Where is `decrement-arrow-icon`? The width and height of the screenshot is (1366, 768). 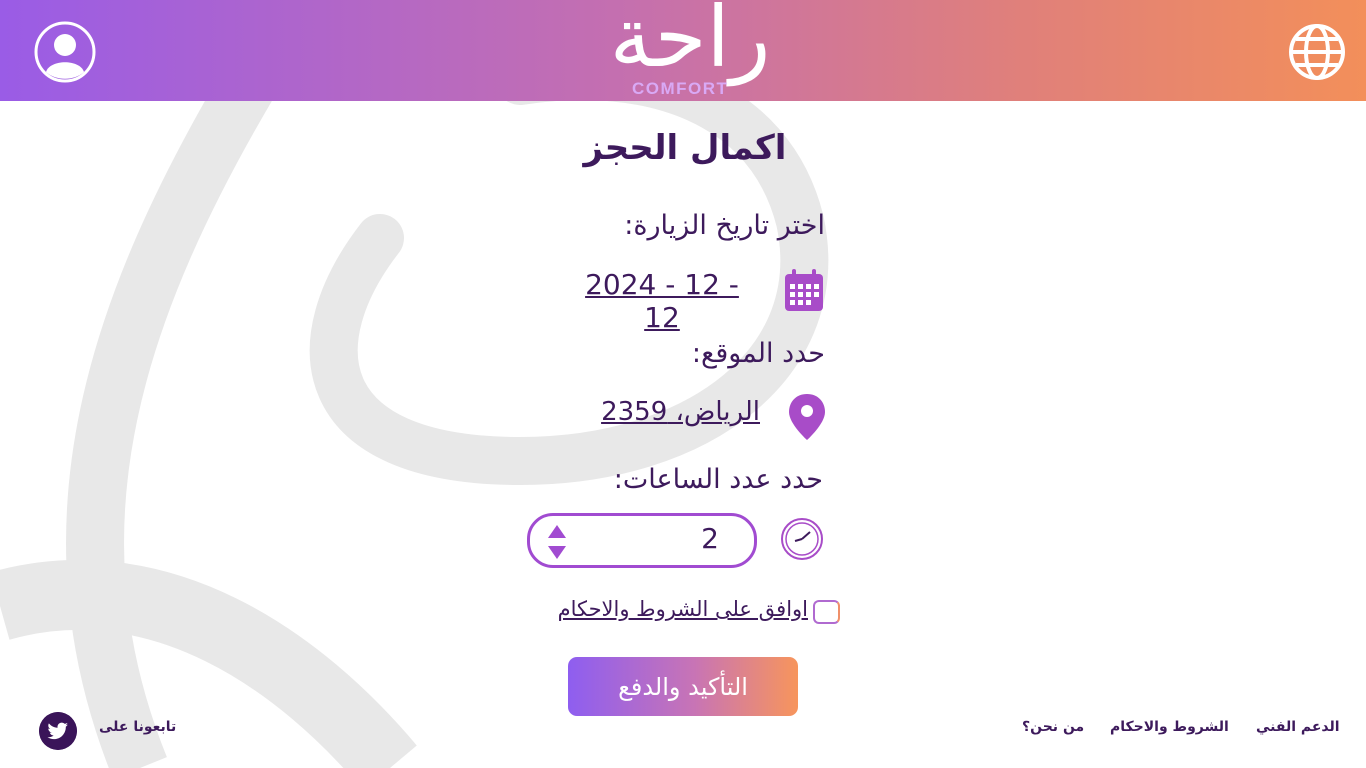
decrement-arrow-icon is located at coordinates (557, 552).